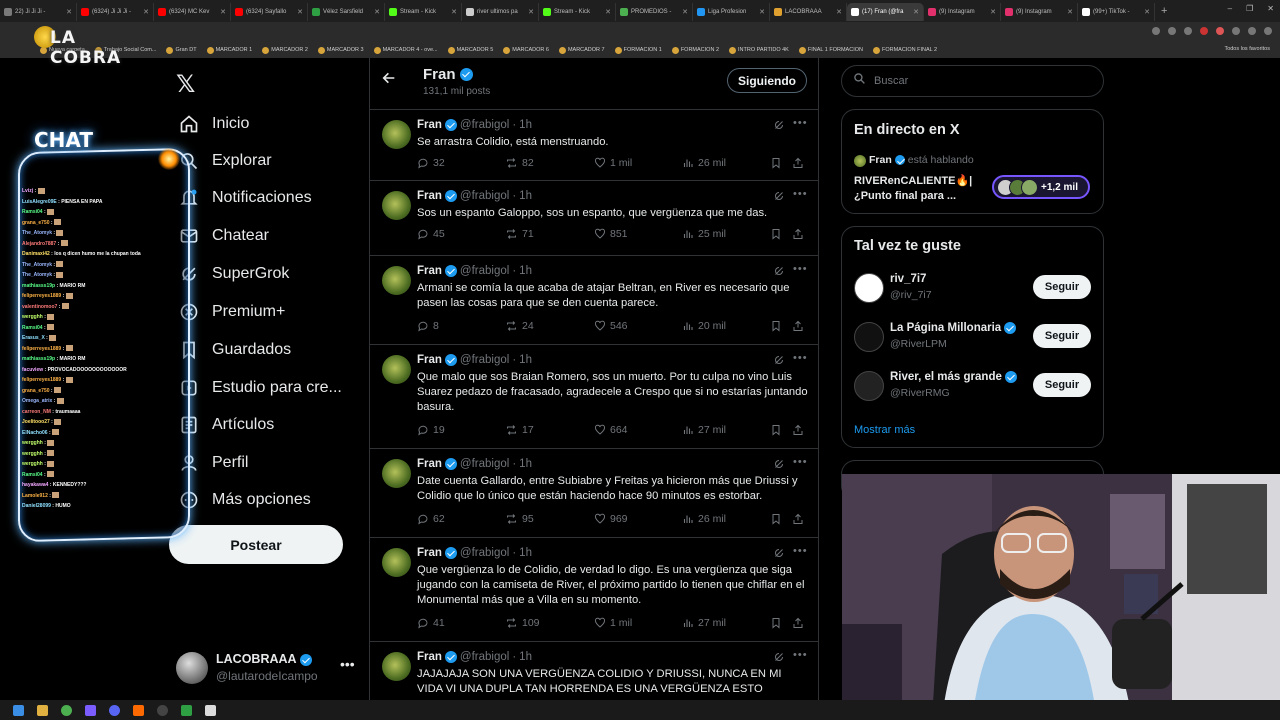 The width and height of the screenshot is (1280, 720). I want to click on back-arrow-icon, so click(389, 80).